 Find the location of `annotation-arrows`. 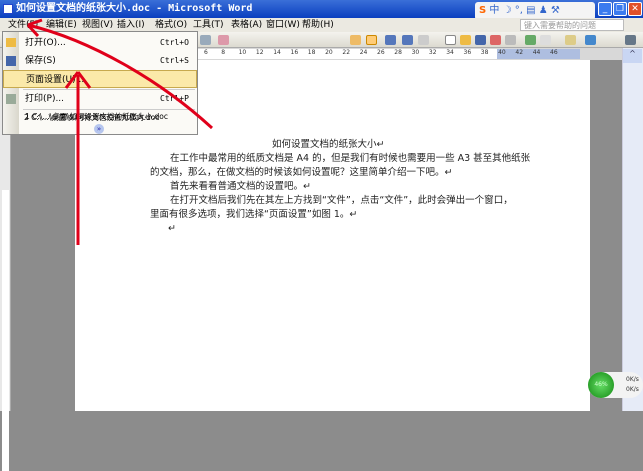

annotation-arrows is located at coordinates (120, 131).